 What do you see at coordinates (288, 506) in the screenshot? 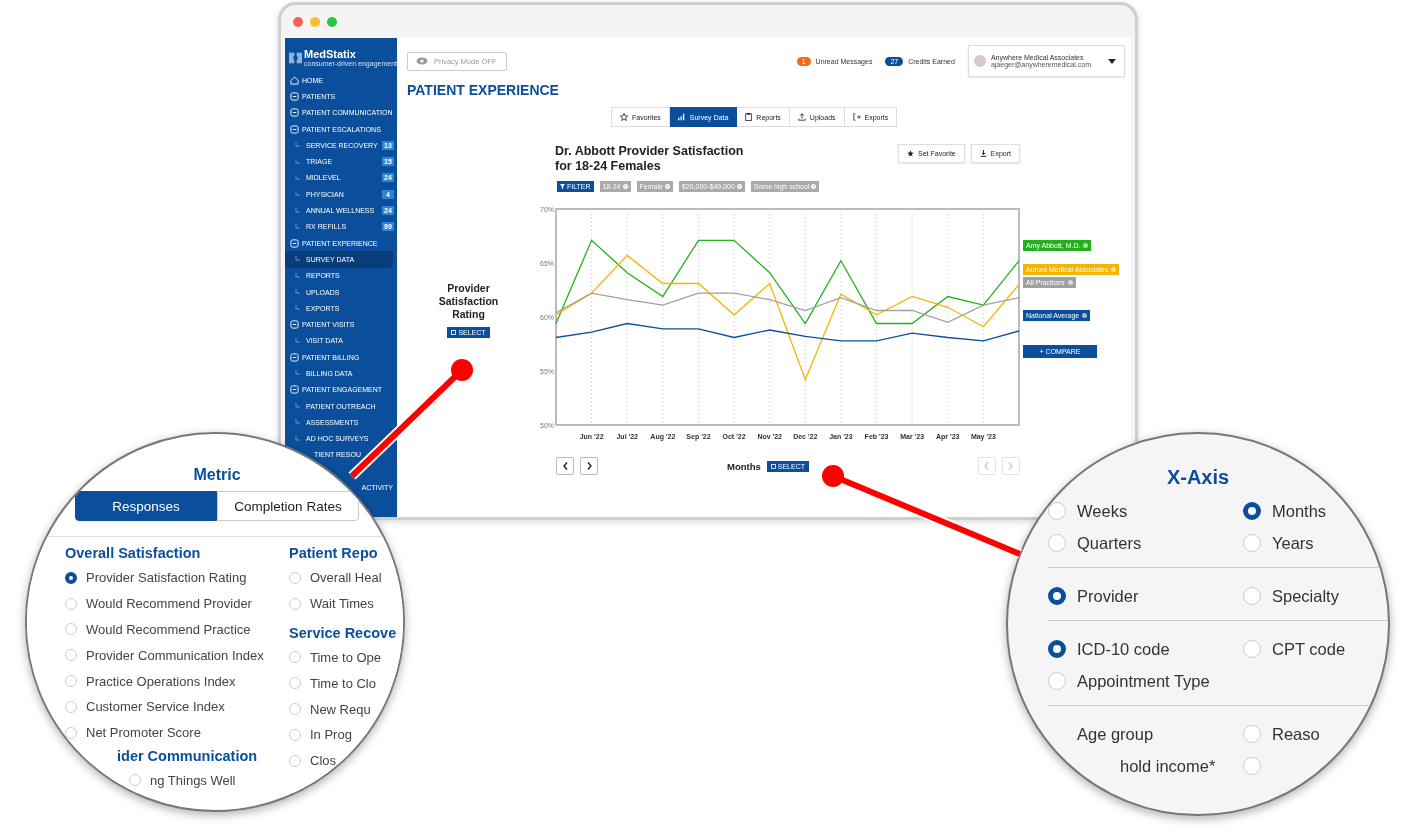
I see `toggle-option: Completion Rates` at bounding box center [288, 506].